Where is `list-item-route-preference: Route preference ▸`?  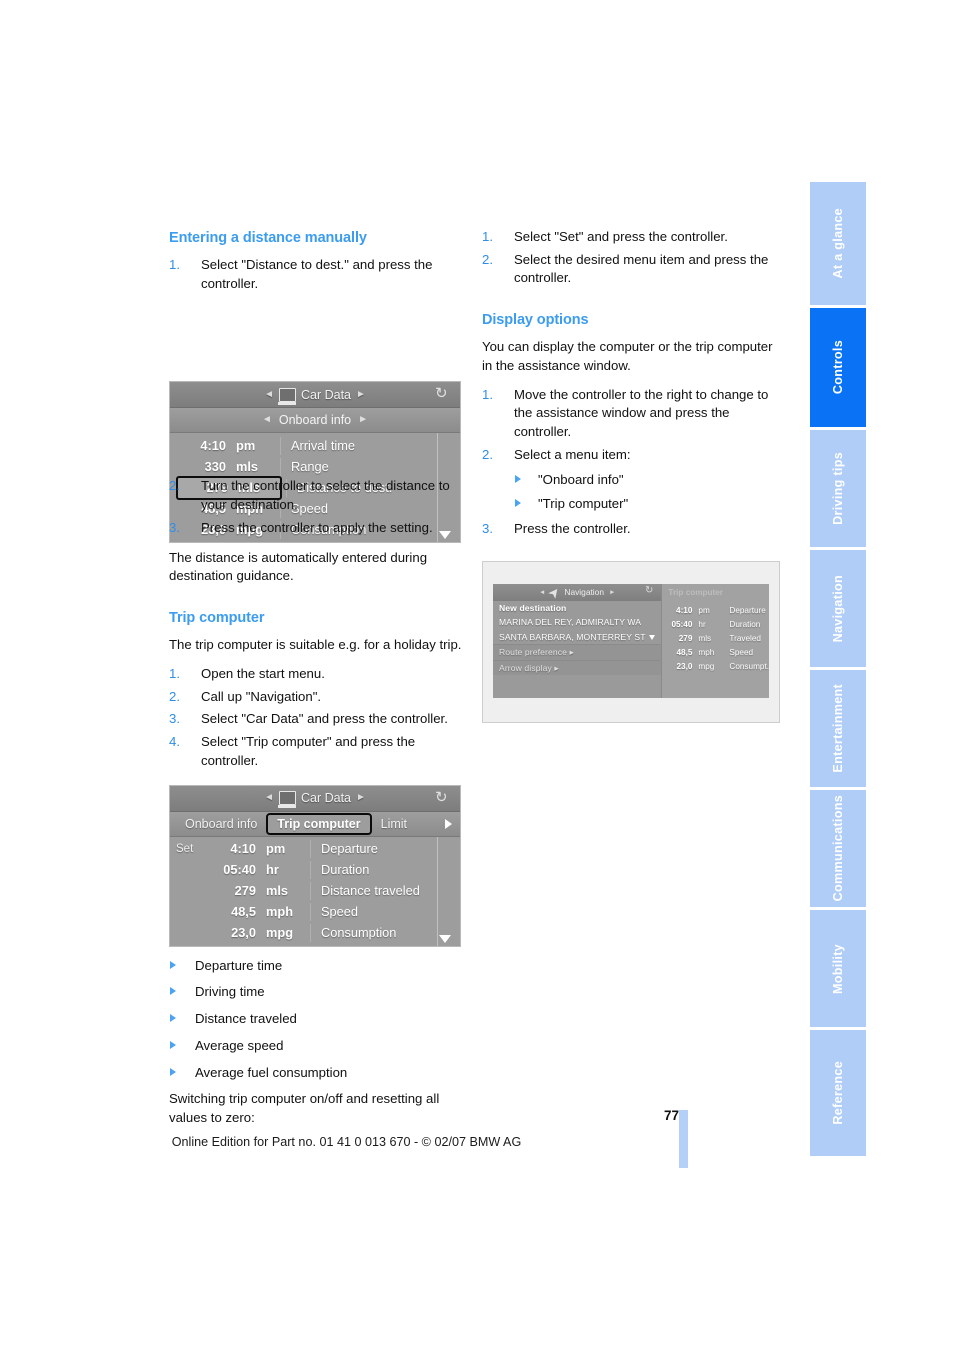 list-item-route-preference: Route preference ▸ is located at coordinates (577, 652).